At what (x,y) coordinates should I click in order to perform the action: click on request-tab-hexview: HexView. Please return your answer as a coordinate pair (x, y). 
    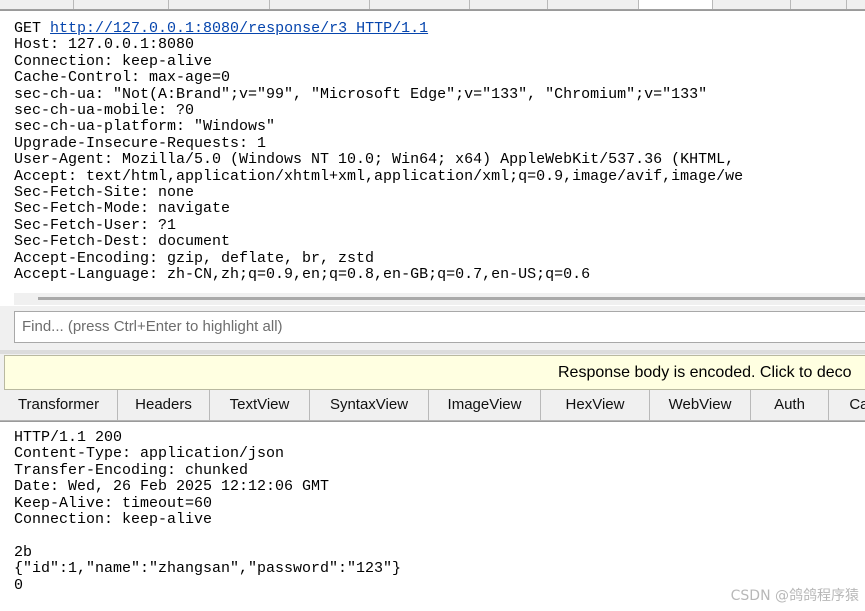
    Looking at the image, I should click on (420, 4).